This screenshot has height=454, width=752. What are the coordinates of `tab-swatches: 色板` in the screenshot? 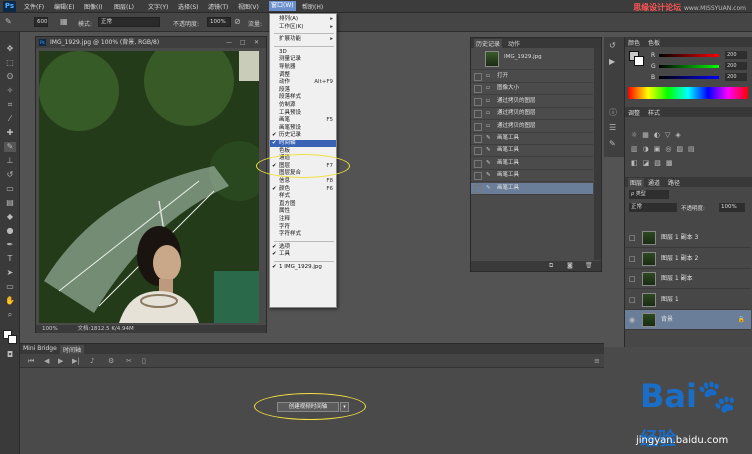 It's located at (654, 42).